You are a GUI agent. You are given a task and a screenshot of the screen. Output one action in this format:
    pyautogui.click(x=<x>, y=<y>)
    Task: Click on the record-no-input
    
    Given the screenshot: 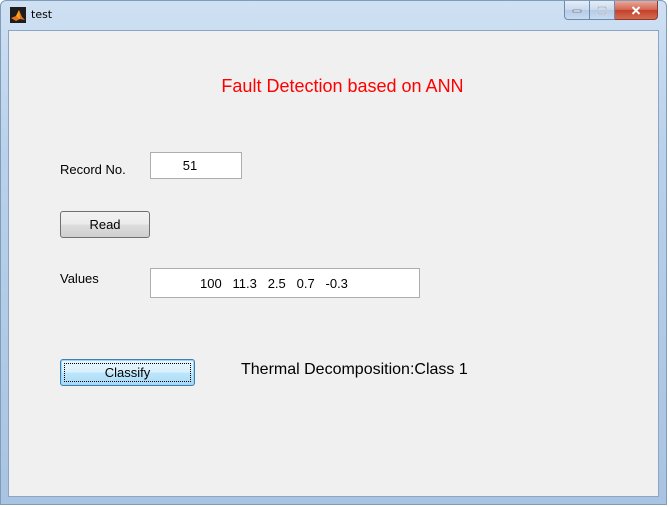 What is the action you would take?
    pyautogui.click(x=196, y=165)
    